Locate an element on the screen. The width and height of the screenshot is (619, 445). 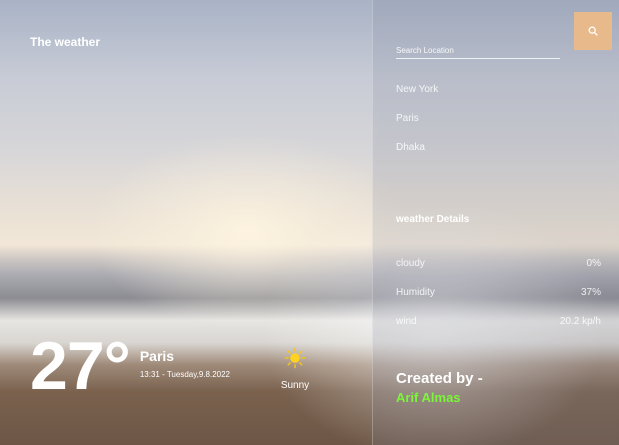
current-weather: 27° Paris 13:31 - Tuesday,9.8.2022 is located at coordinates (130, 366).